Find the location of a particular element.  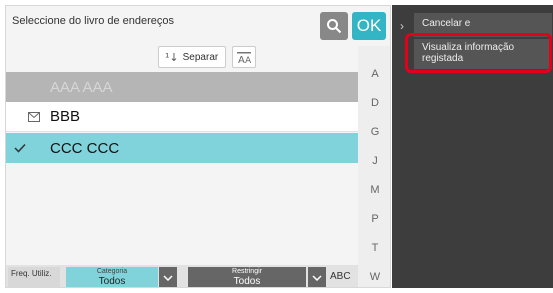

restrict-select: Restringir Todos is located at coordinates (247, 277).